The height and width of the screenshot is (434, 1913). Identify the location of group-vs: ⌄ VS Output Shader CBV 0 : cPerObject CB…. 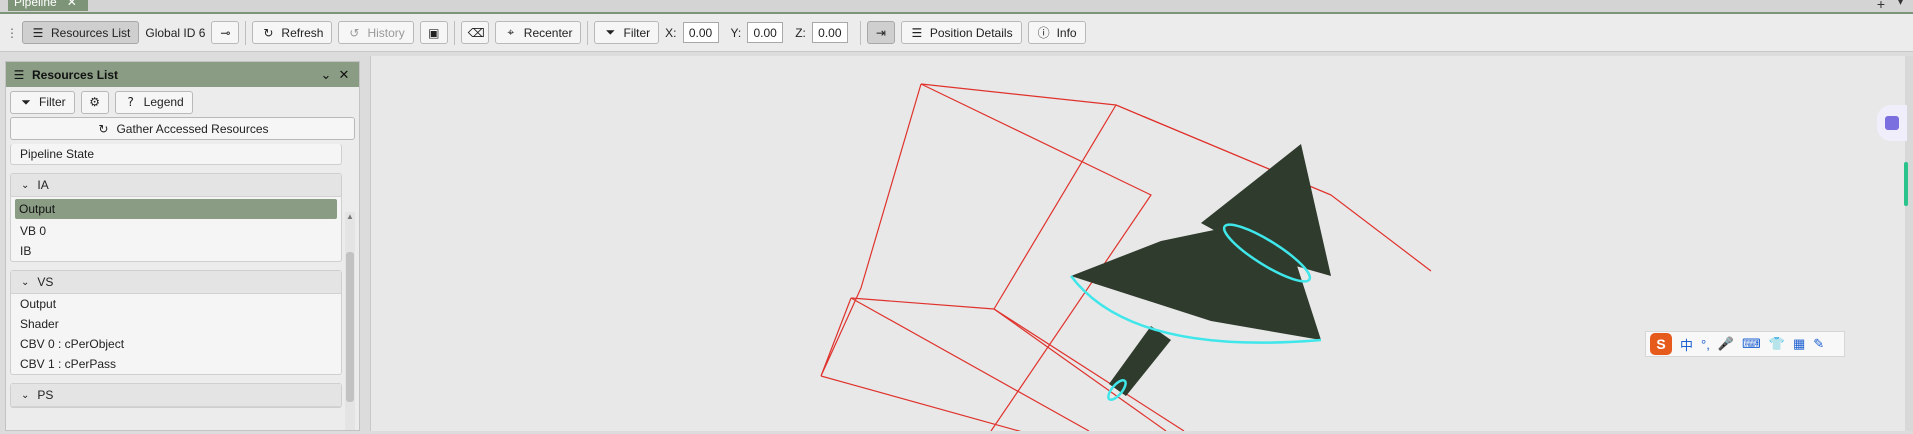
(176, 322).